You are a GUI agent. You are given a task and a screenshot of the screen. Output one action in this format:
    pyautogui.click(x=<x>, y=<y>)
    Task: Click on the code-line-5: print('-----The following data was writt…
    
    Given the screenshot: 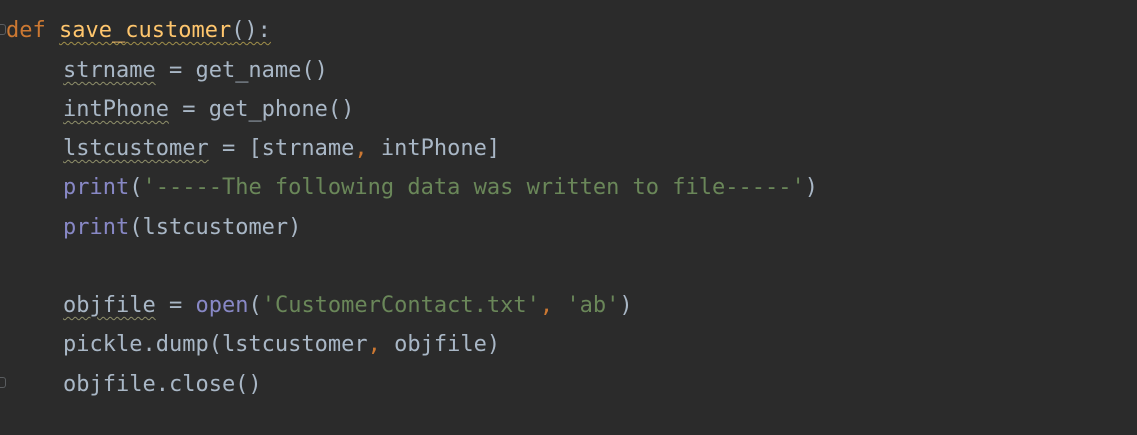 What is the action you would take?
    pyautogui.click(x=440, y=188)
    